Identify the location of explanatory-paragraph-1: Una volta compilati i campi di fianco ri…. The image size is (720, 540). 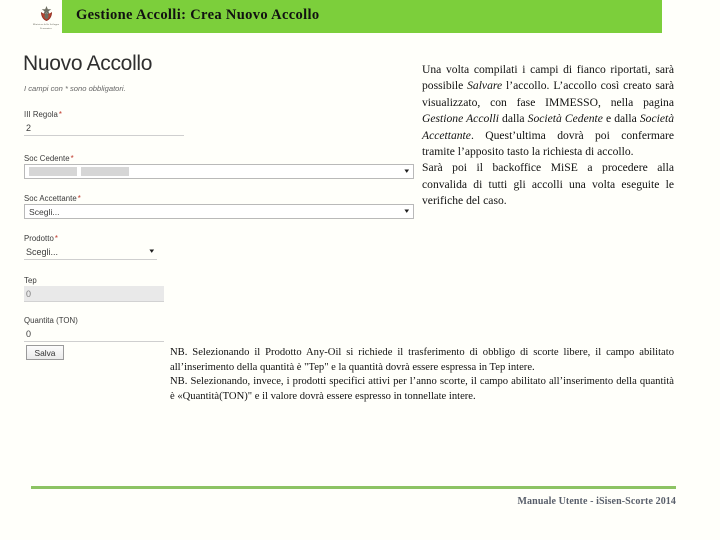
(548, 111).